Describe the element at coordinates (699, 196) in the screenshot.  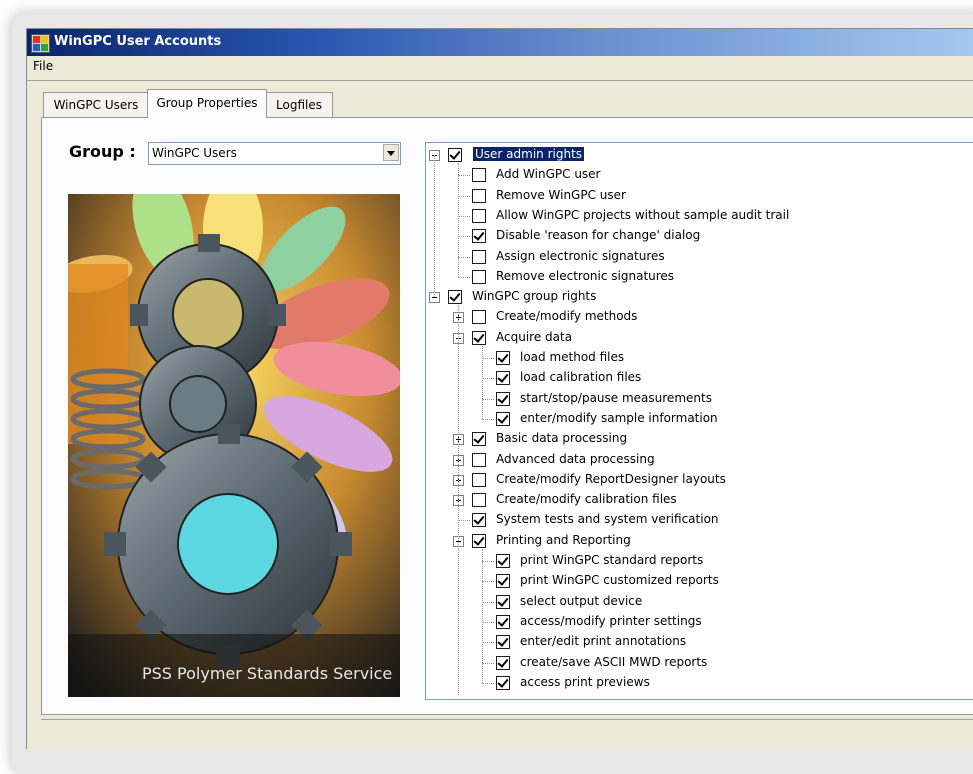
I see `tree-node: Remove WinGPC user` at that location.